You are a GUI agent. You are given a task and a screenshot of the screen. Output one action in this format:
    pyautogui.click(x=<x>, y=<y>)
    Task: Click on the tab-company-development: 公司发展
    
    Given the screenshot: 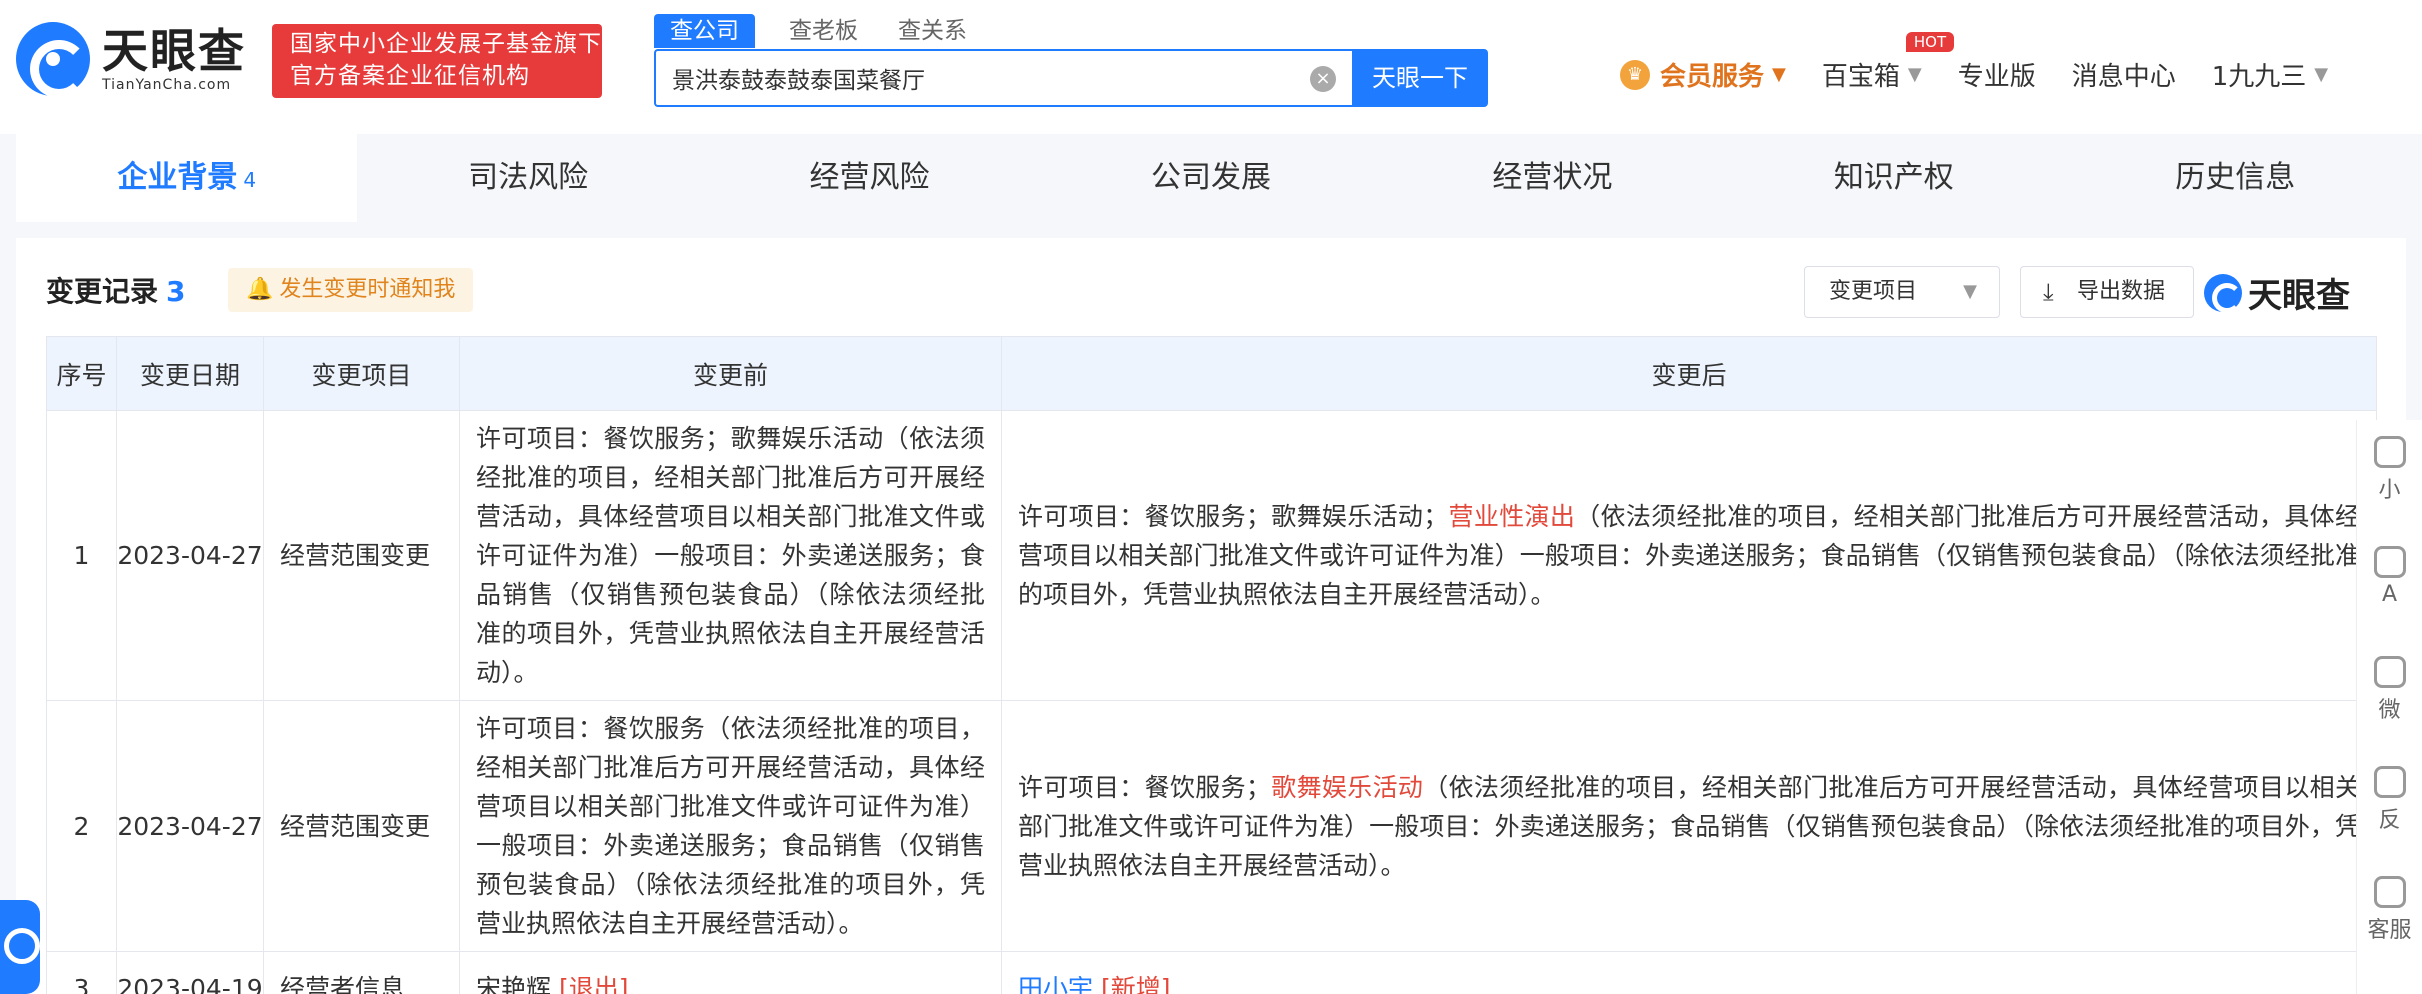 What is the action you would take?
    pyautogui.click(x=1210, y=178)
    